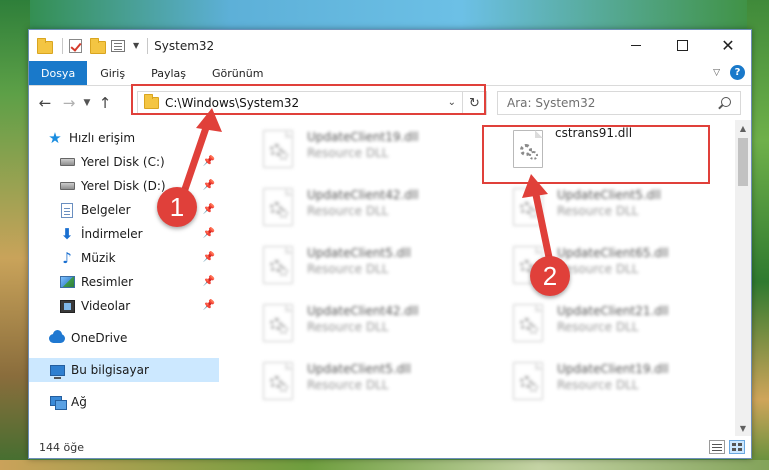  Describe the element at coordinates (636, 45) in the screenshot. I see `minimize-button` at that location.